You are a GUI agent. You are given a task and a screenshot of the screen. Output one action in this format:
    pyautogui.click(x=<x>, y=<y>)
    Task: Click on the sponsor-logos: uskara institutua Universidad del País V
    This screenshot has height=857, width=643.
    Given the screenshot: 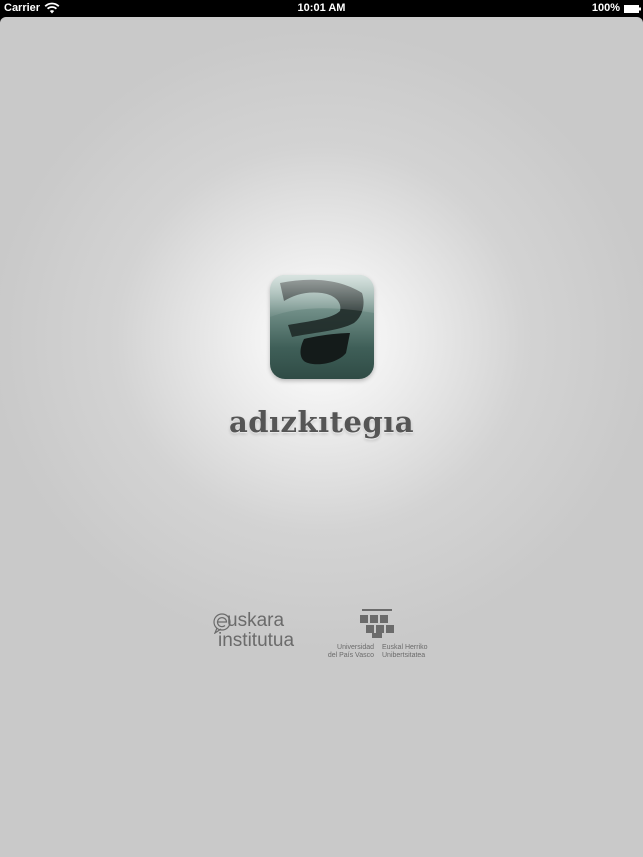 What is the action you would take?
    pyautogui.click(x=327, y=639)
    